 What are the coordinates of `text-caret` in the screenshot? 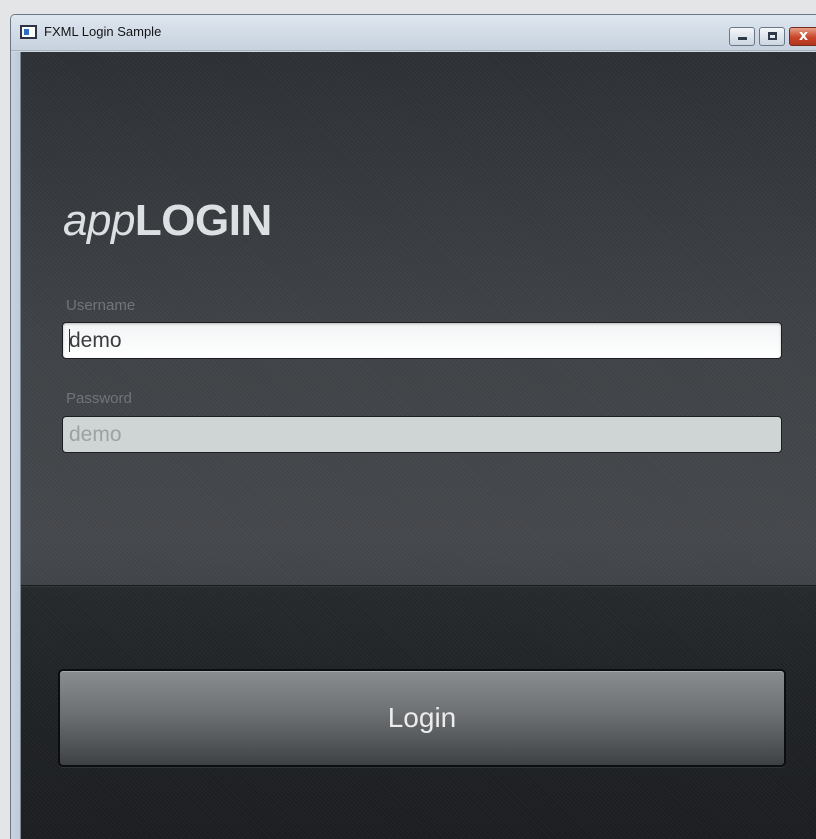 It's located at (69, 340).